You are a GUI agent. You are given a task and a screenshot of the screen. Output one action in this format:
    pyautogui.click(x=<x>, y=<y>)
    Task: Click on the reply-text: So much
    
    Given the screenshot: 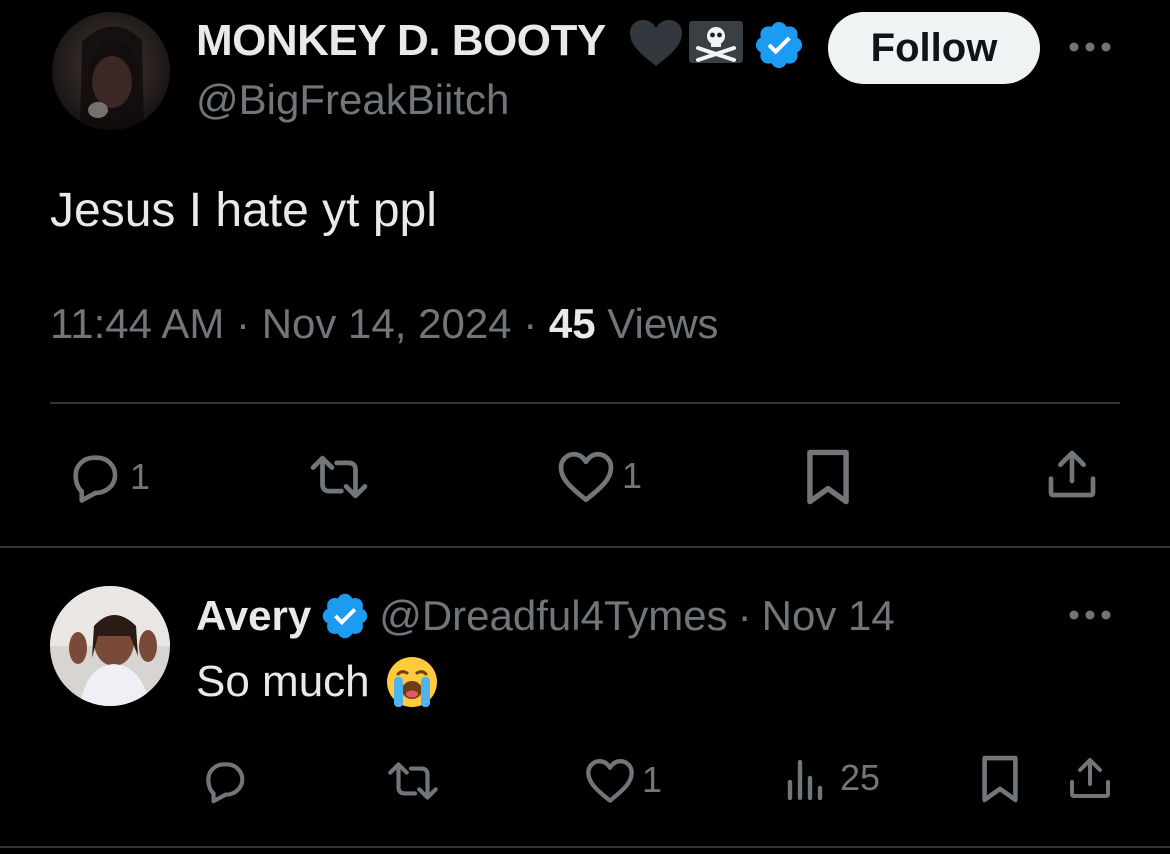 What is the action you would take?
    pyautogui.click(x=283, y=681)
    